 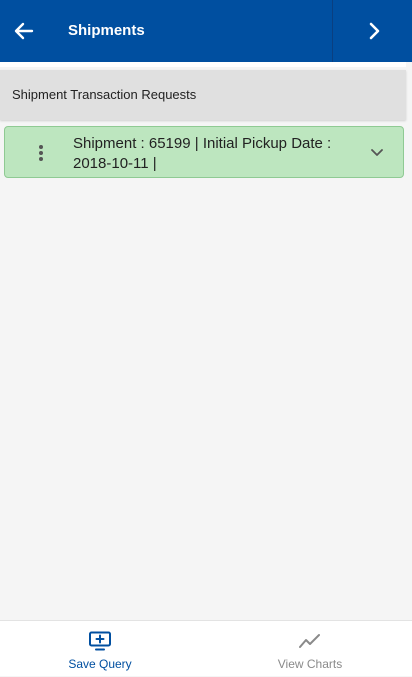 I want to click on page-title: Shipments, so click(x=106, y=30).